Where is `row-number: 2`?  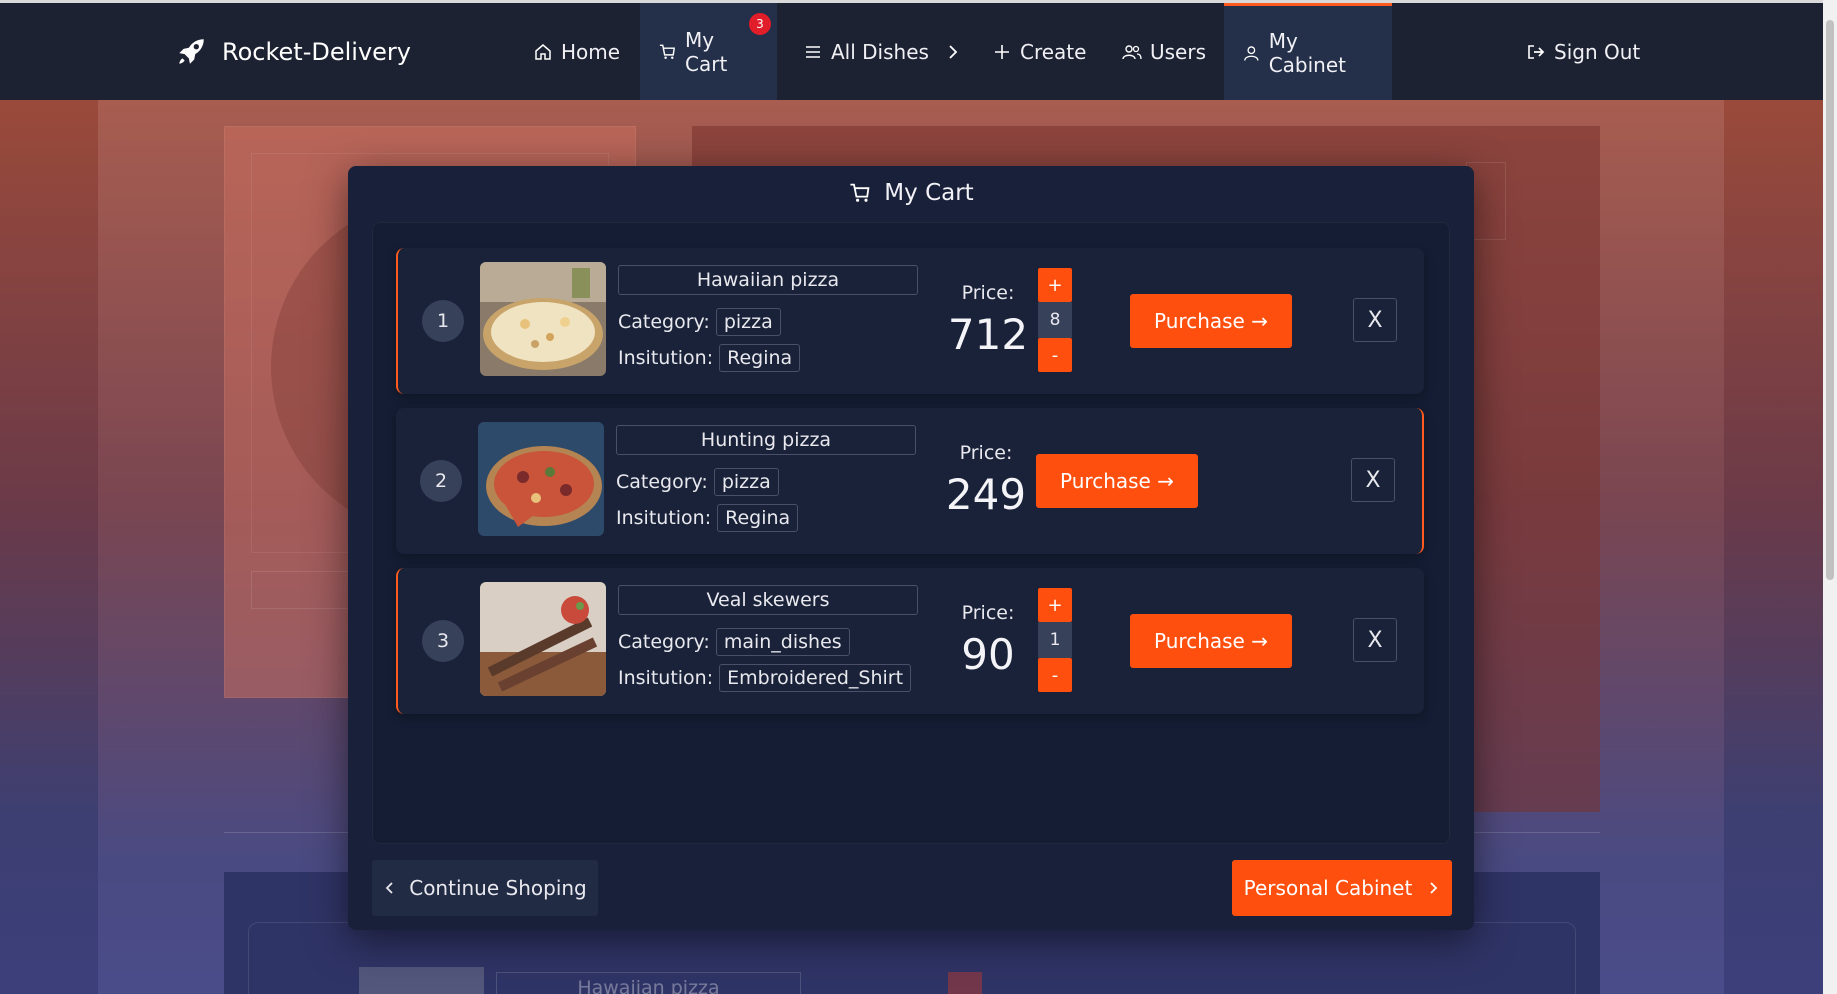
row-number: 2 is located at coordinates (441, 481).